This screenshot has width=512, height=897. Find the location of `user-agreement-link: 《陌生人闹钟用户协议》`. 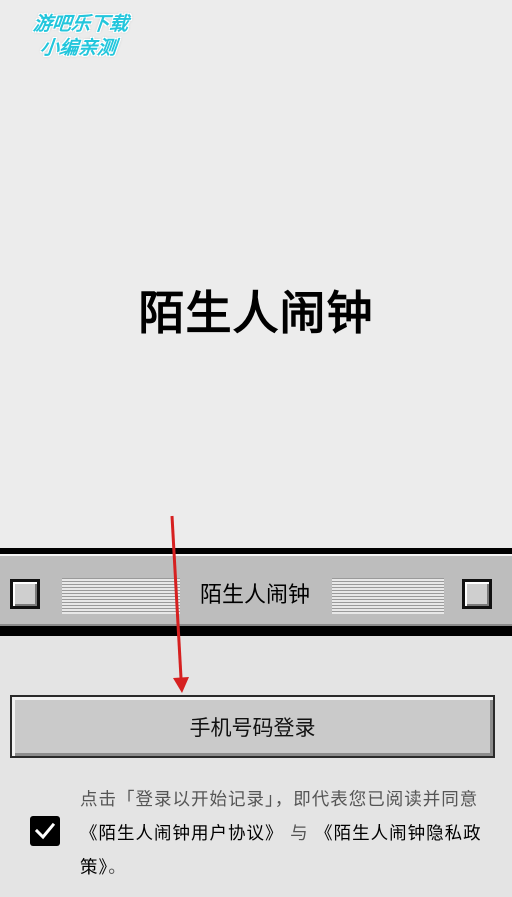

user-agreement-link: 《陌生人闹钟用户协议》 is located at coordinates (182, 834).